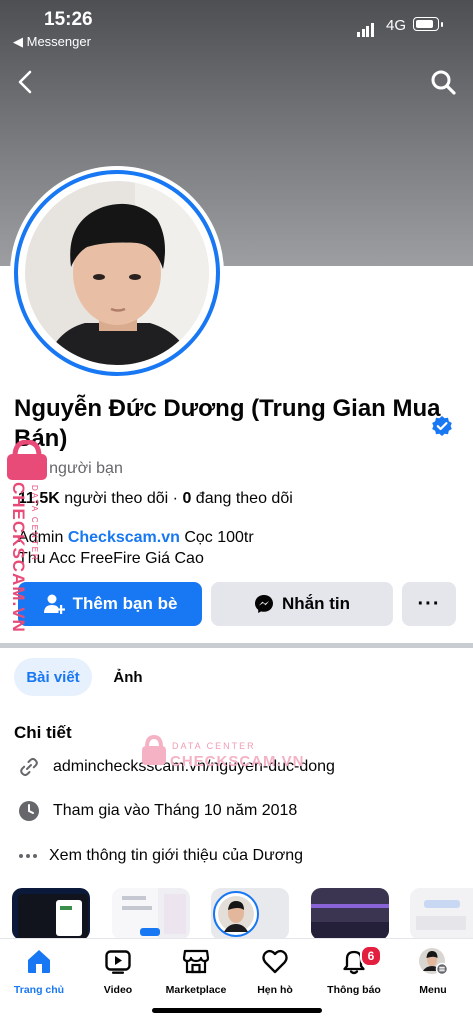 Image resolution: width=473 pixels, height=1025 pixels. I want to click on profile-picture, so click(117, 273).